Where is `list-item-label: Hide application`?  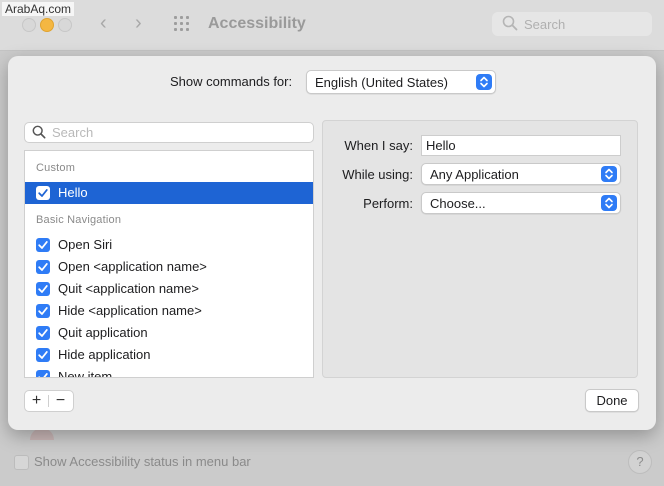 list-item-label: Hide application is located at coordinates (104, 354).